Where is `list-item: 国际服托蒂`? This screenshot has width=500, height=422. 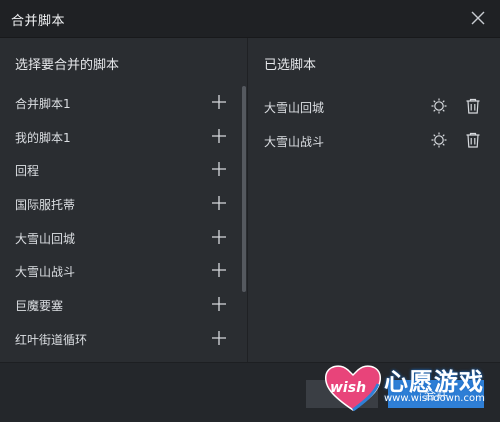
list-item: 国际服托蒂 is located at coordinates (119, 203).